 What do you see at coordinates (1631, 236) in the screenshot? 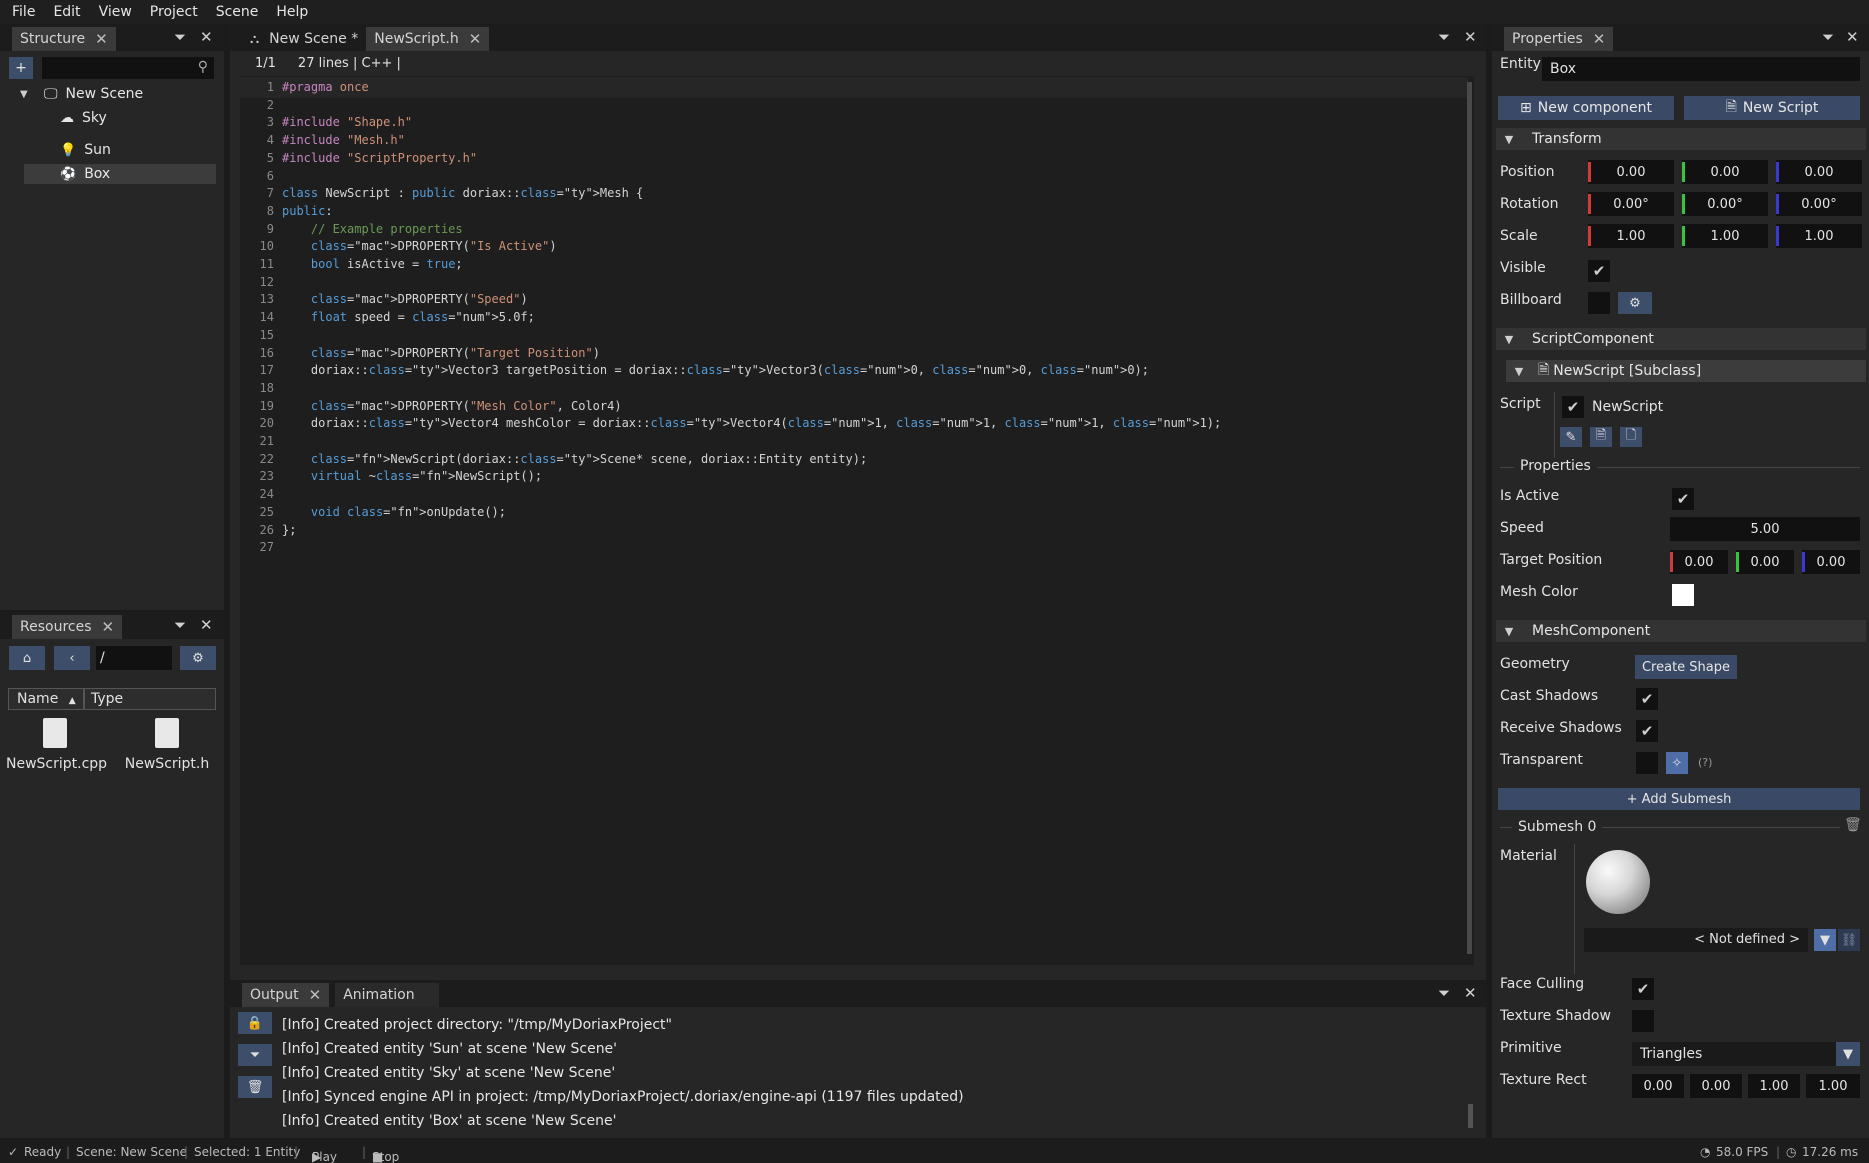
I see `scale-x-field: 1.00` at bounding box center [1631, 236].